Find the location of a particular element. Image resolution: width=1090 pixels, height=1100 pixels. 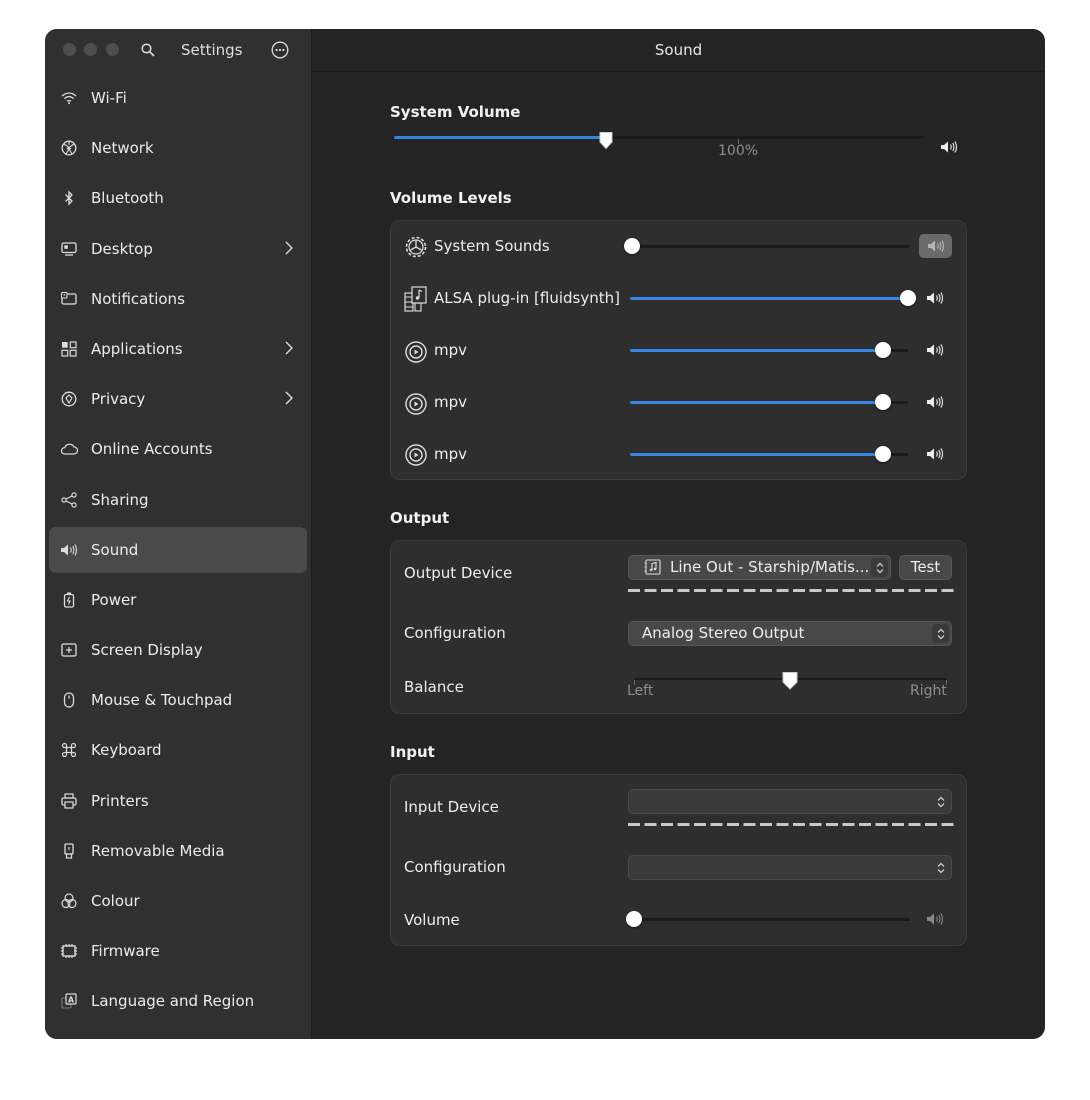

sidebar-item-label: Mouse & Touchpad is located at coordinates (162, 700).